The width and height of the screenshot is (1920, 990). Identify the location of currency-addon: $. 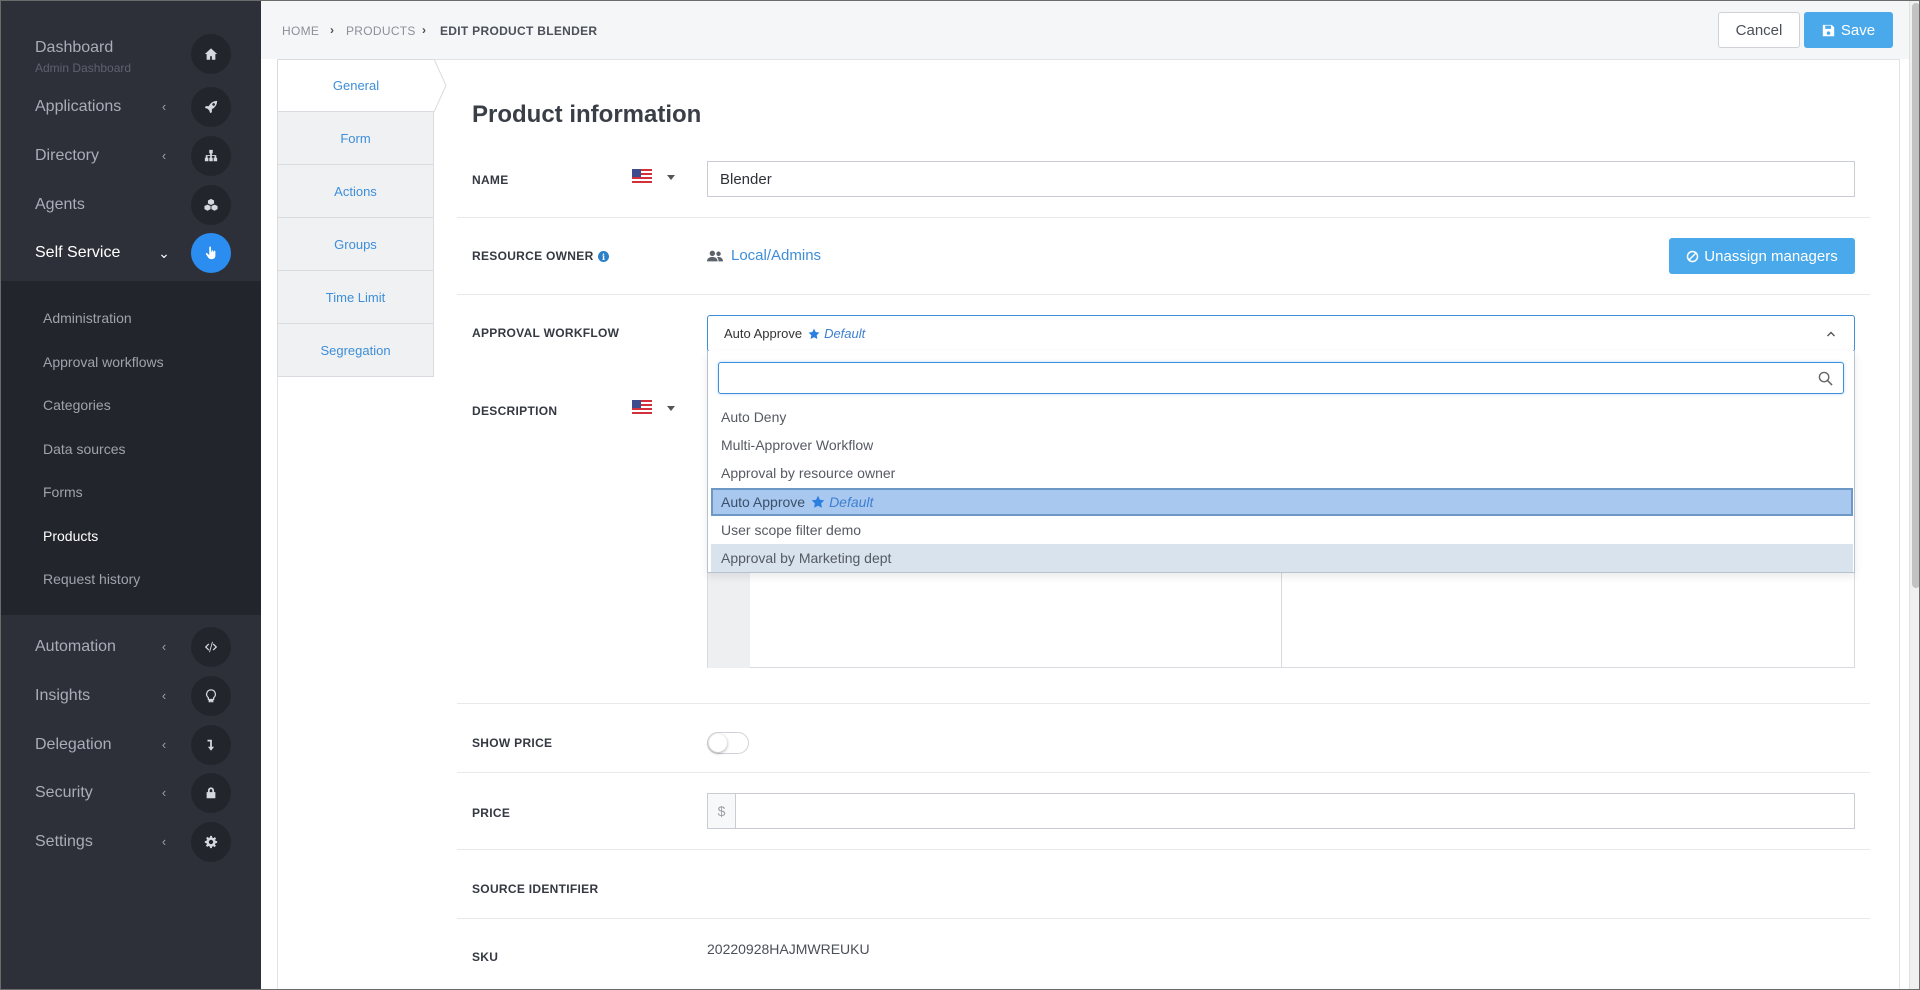
(722, 811).